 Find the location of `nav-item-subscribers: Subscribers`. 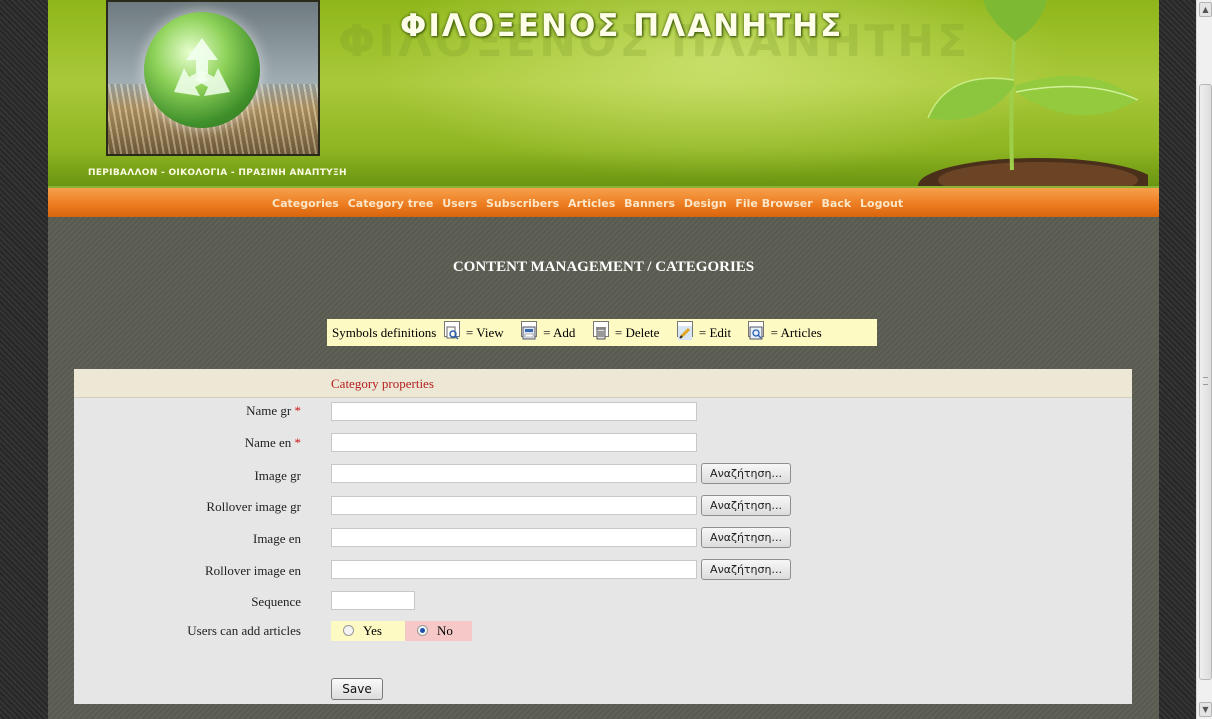

nav-item-subscribers: Subscribers is located at coordinates (522, 203).